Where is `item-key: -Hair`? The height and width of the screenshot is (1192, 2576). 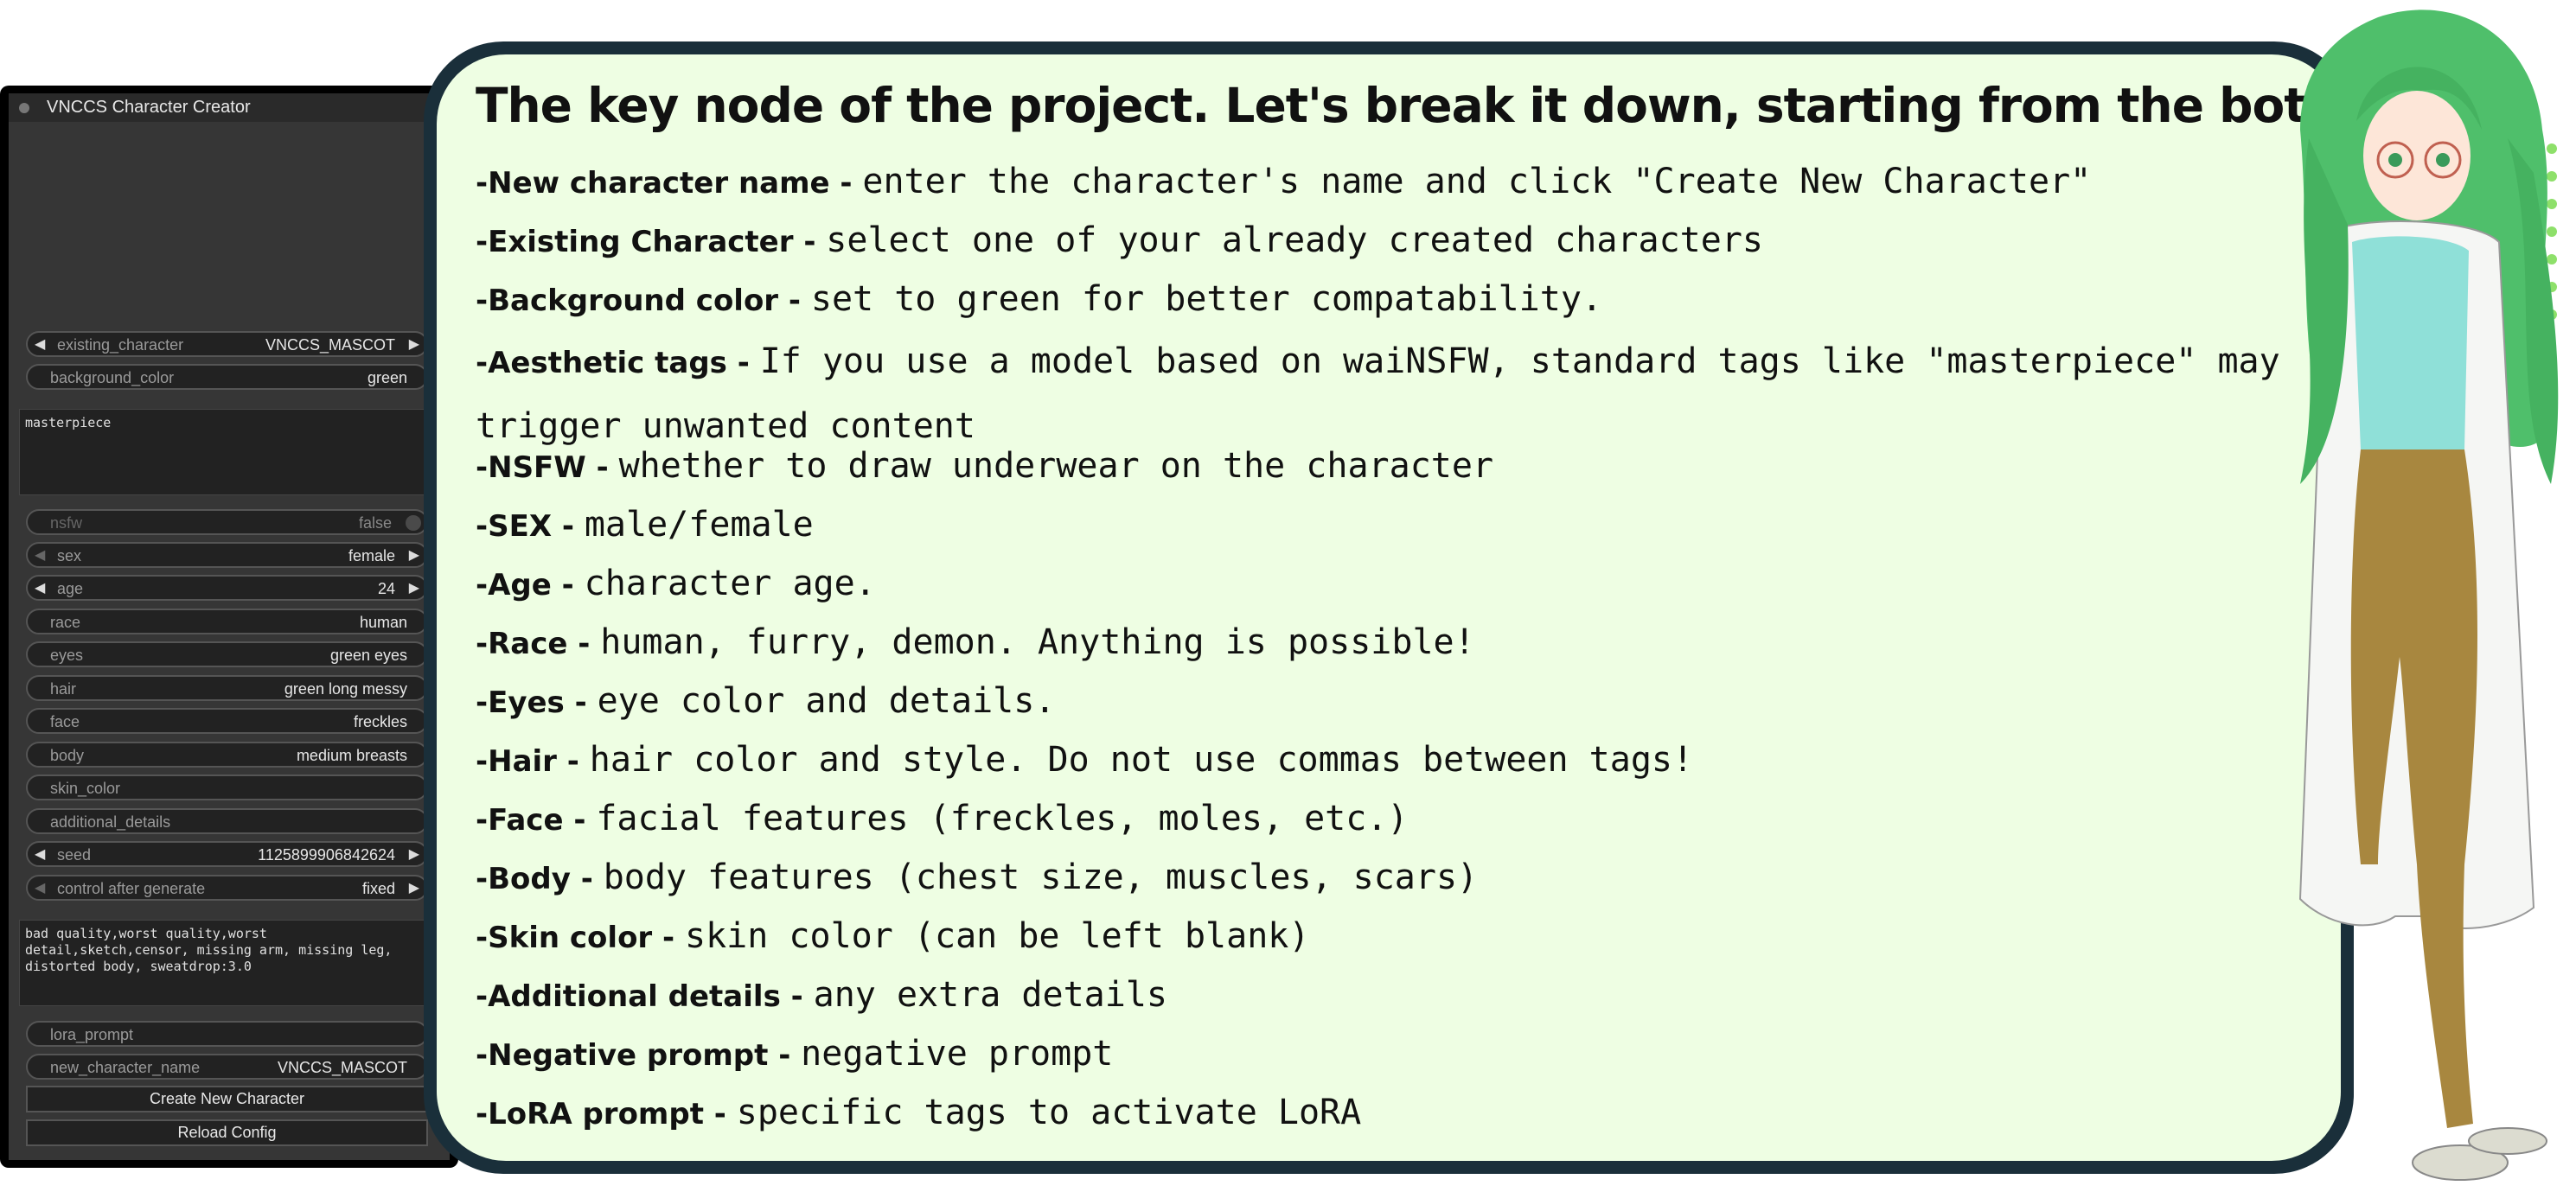
item-key: -Hair is located at coordinates (517, 762).